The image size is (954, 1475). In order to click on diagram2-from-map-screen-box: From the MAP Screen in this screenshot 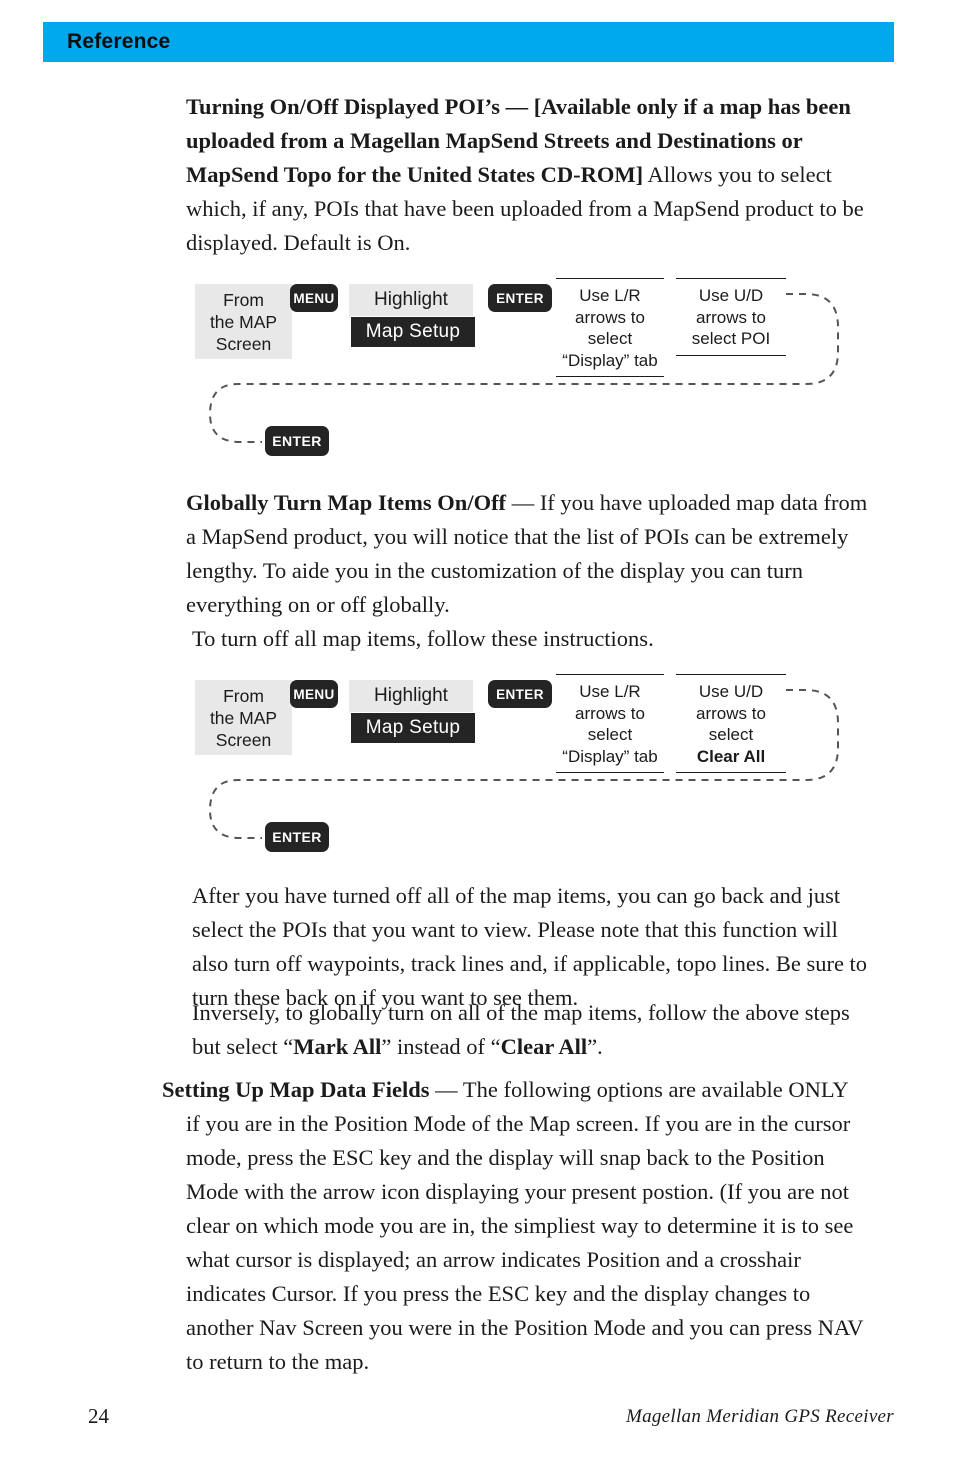, I will do `click(243, 717)`.